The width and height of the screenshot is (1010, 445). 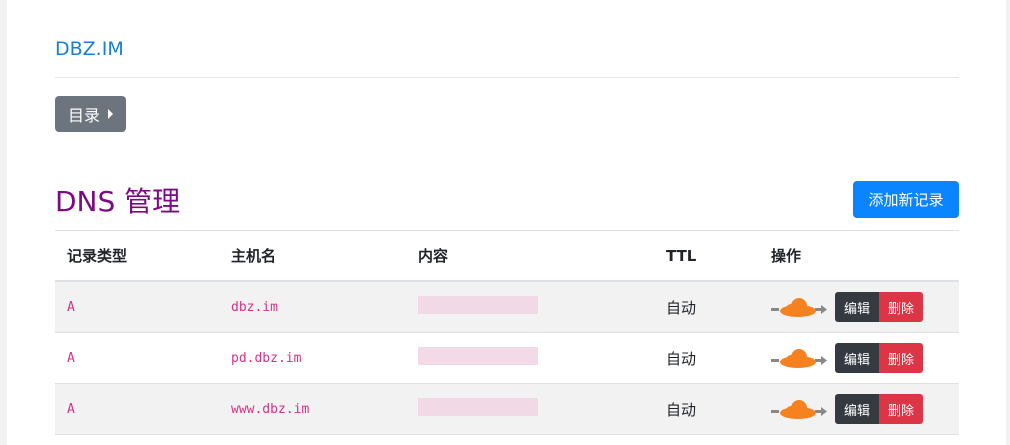 I want to click on record-host: pd.dbz.im, so click(x=312, y=358).